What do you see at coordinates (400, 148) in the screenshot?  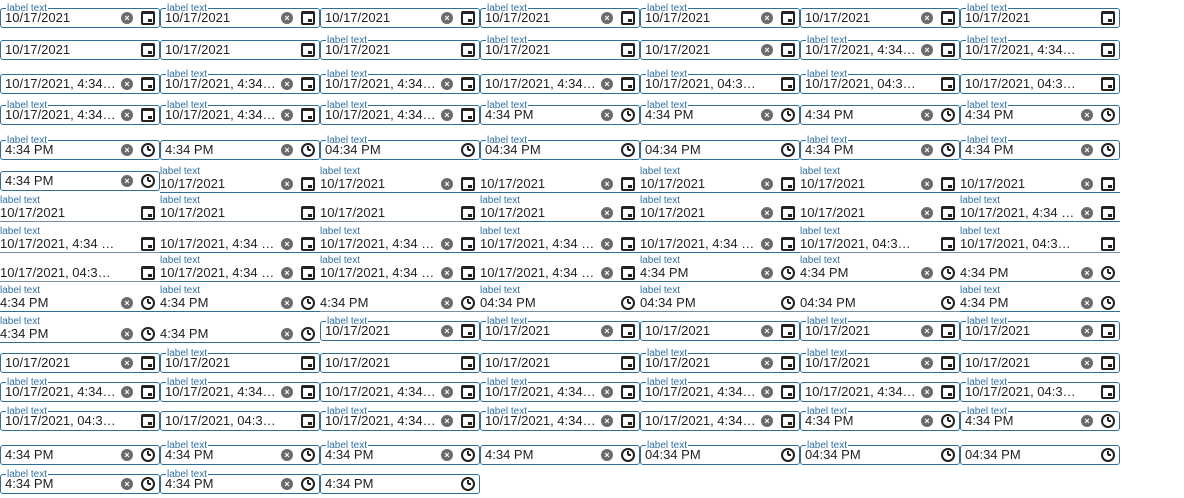 I see `picker-field: label text 04:34 PM` at bounding box center [400, 148].